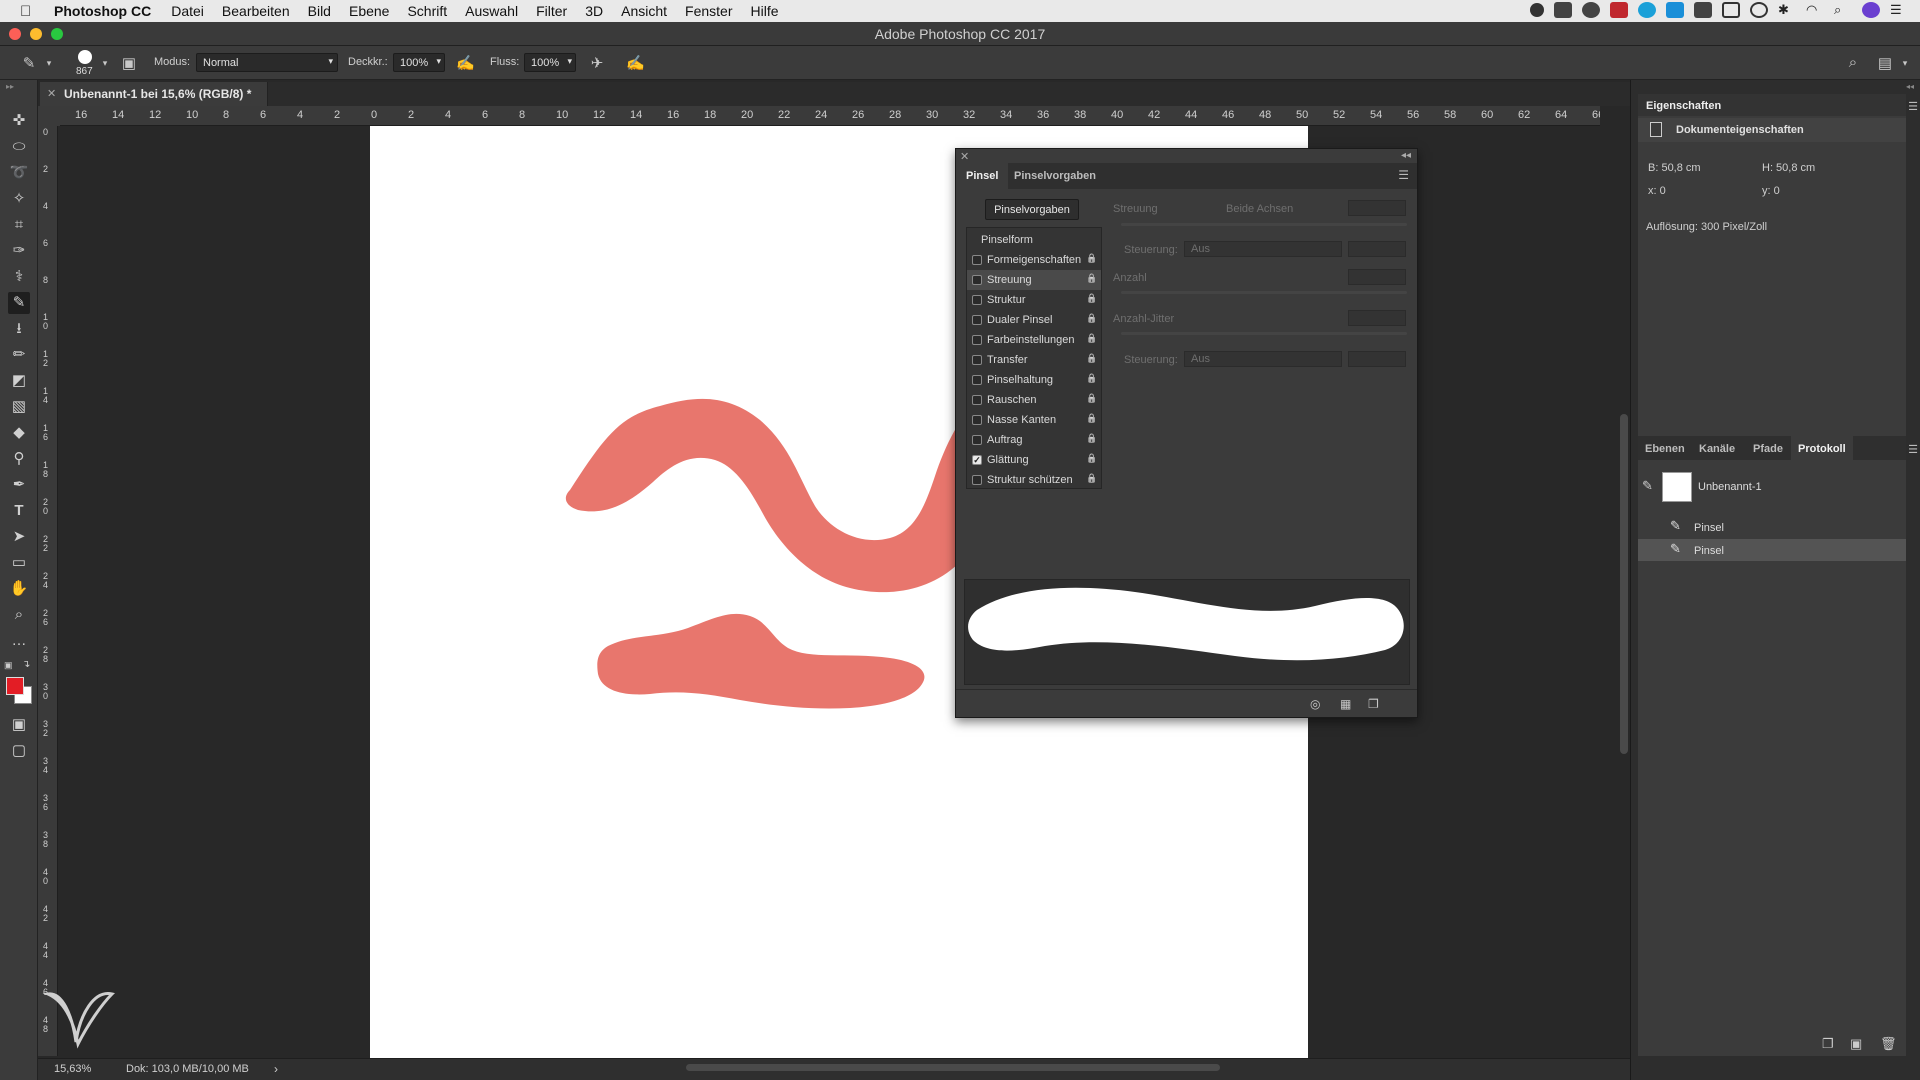  What do you see at coordinates (1768, 448) in the screenshot?
I see `tab-pfade: Pfade` at bounding box center [1768, 448].